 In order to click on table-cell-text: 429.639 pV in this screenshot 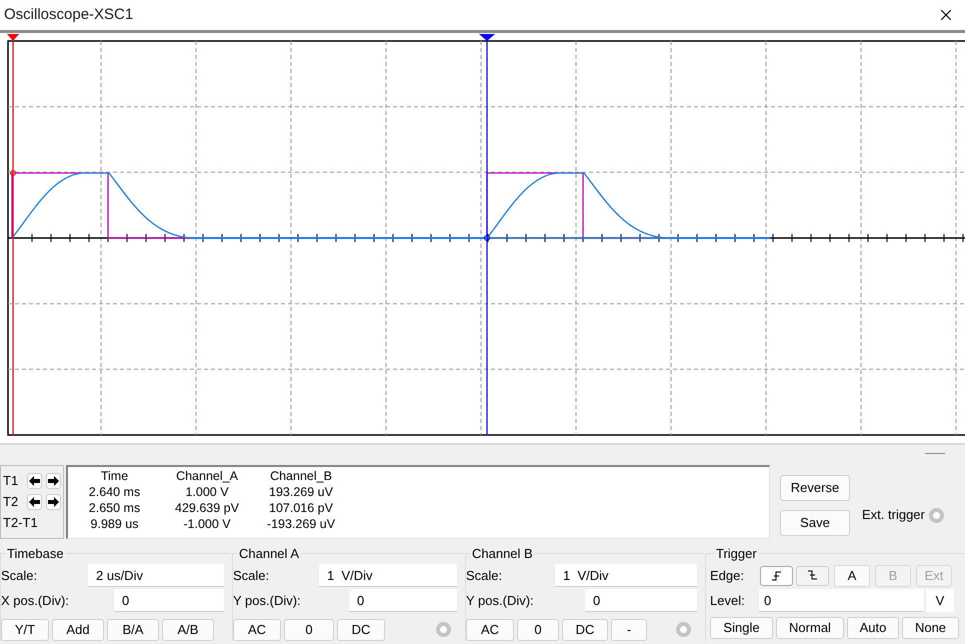, I will do `click(207, 508)`.